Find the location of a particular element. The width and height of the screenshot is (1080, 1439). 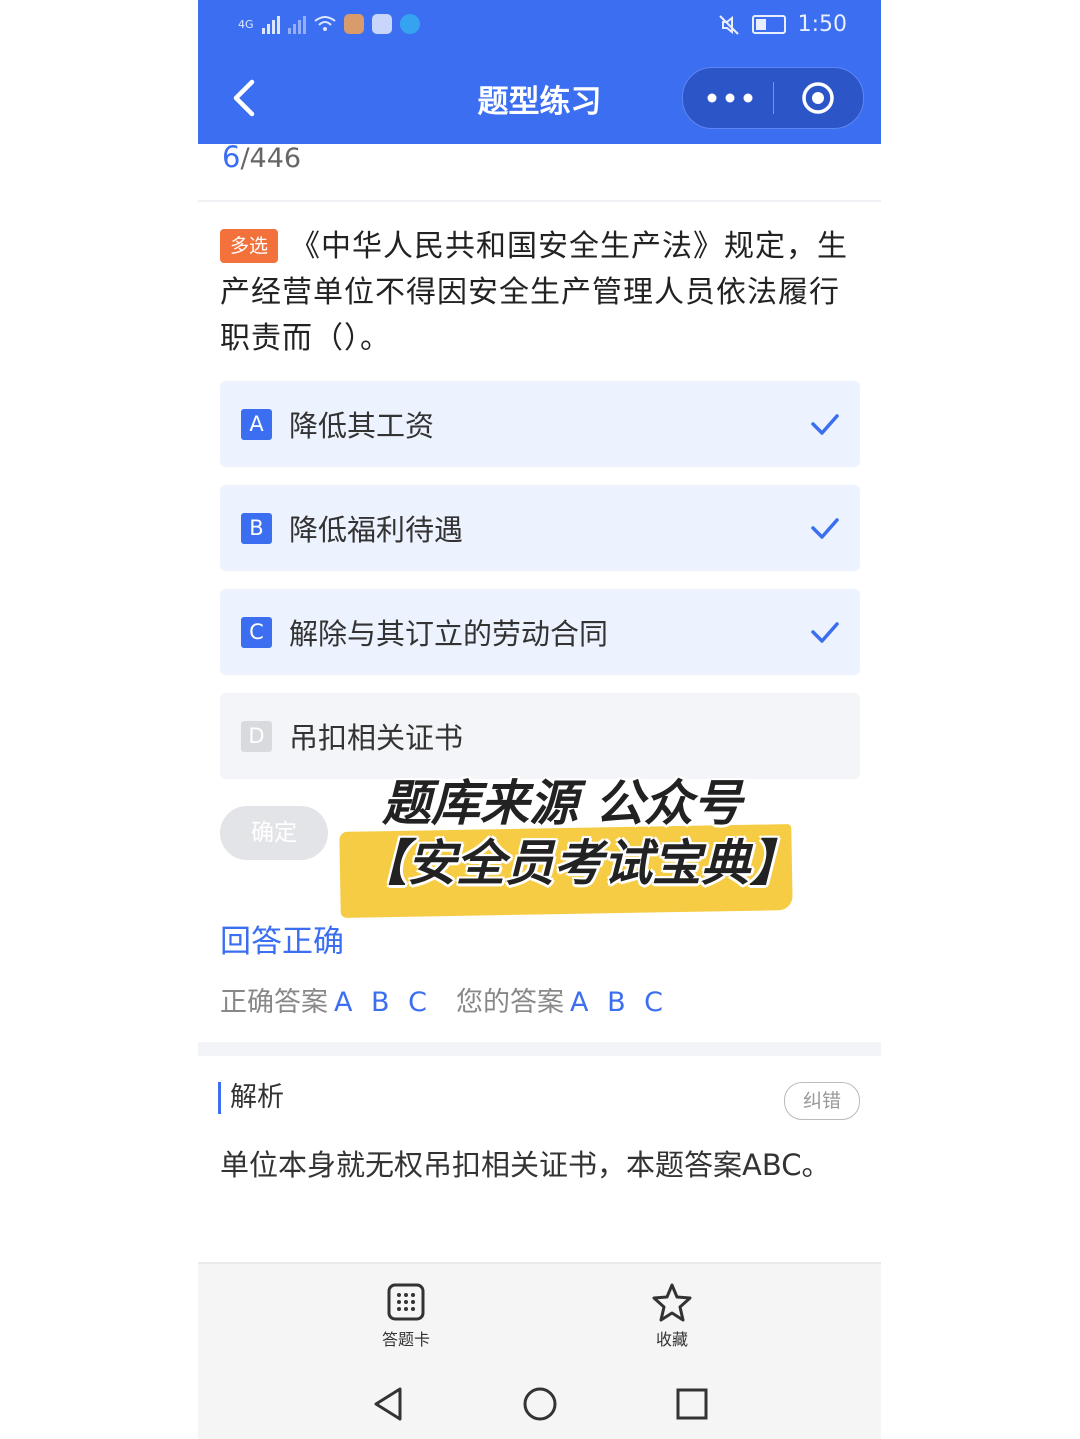

explanation-text: 单位本身就无权吊扣相关证书，本题答案ABC。 is located at coordinates (525, 1165).